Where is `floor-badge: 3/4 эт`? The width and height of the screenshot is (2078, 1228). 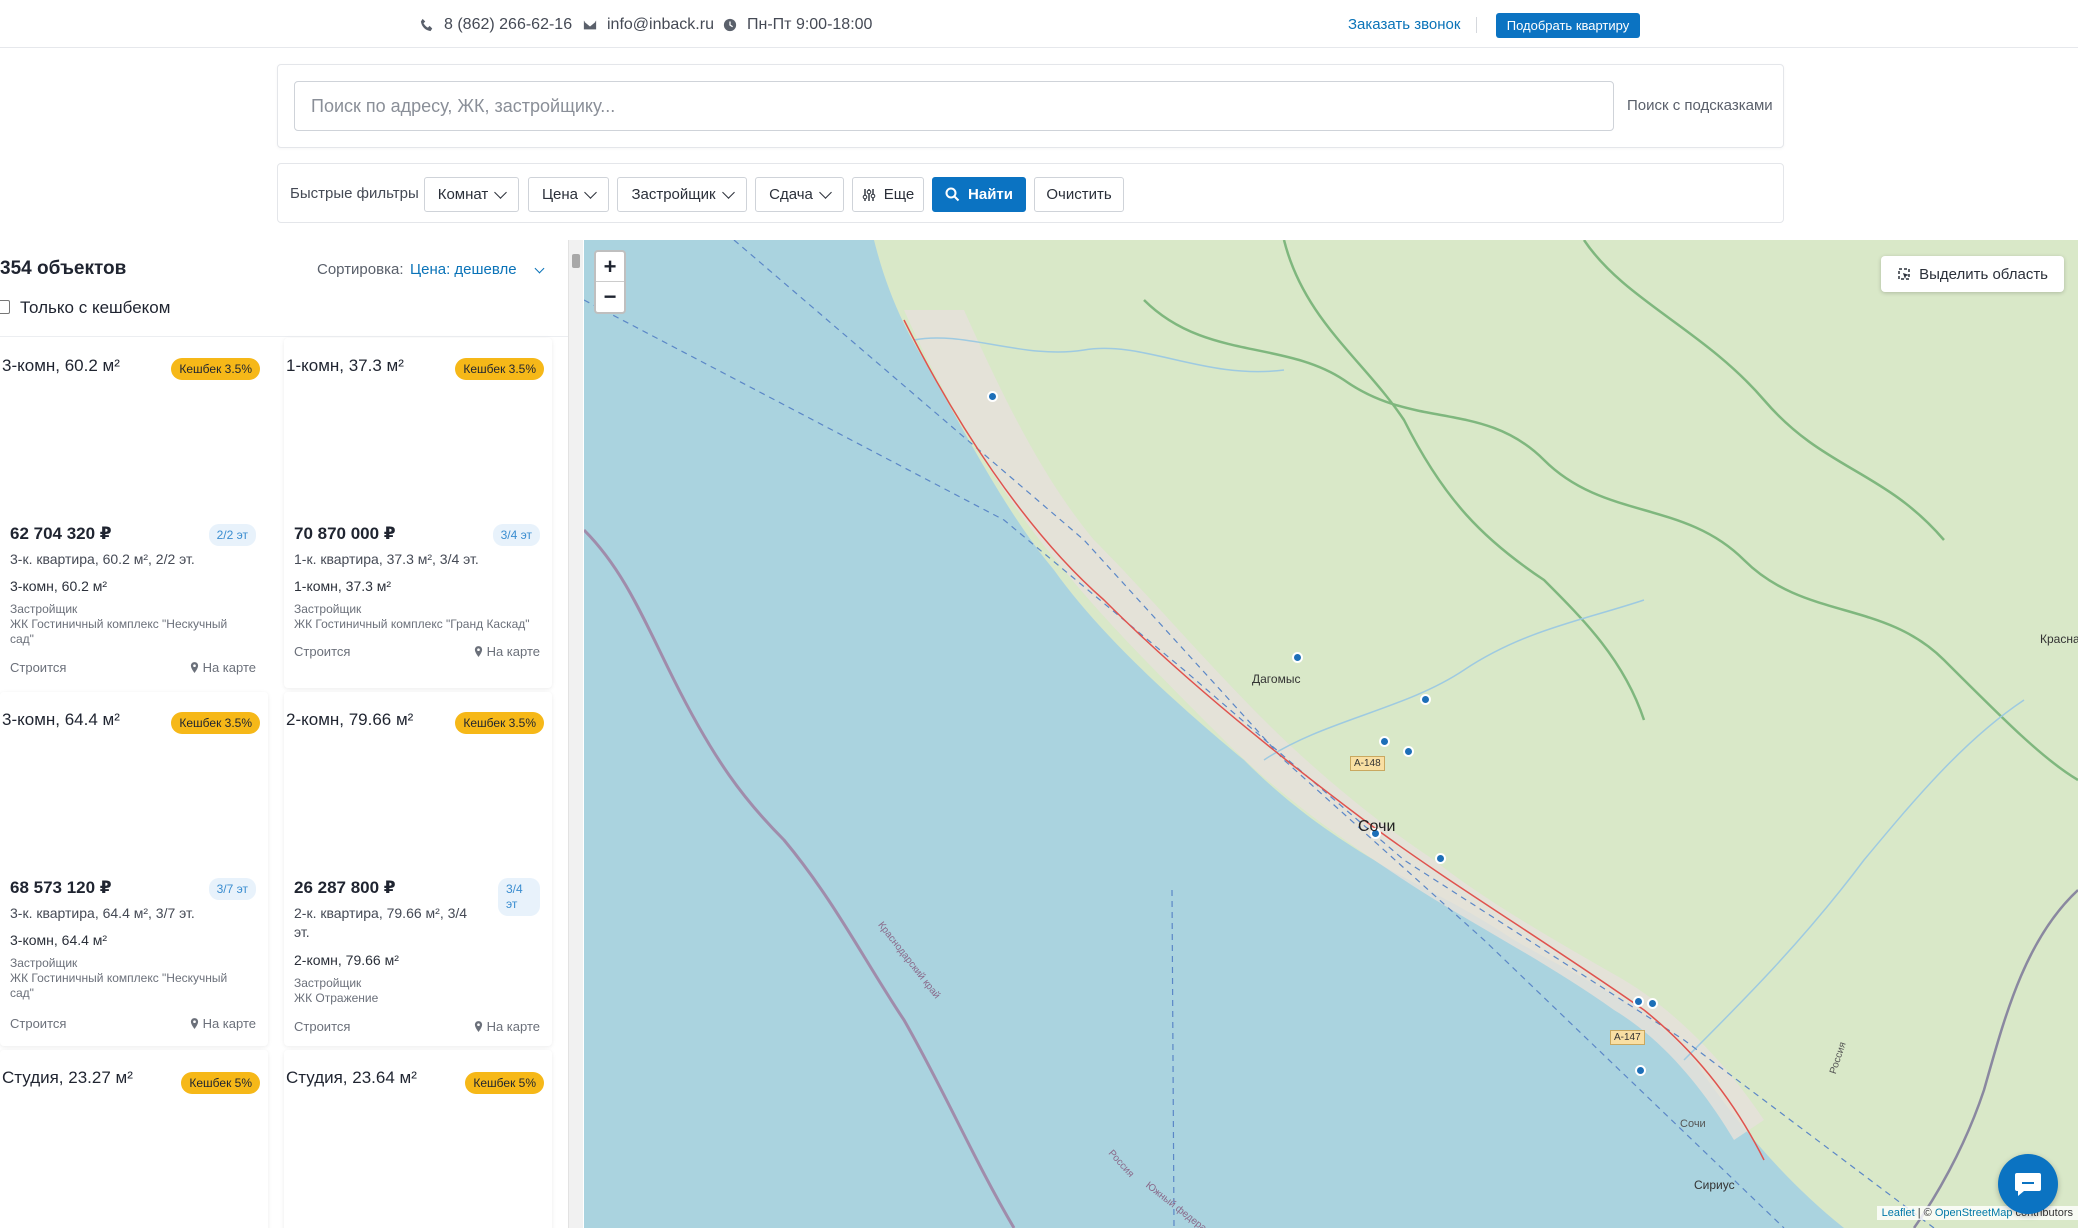 floor-badge: 3/4 эт is located at coordinates (516, 535).